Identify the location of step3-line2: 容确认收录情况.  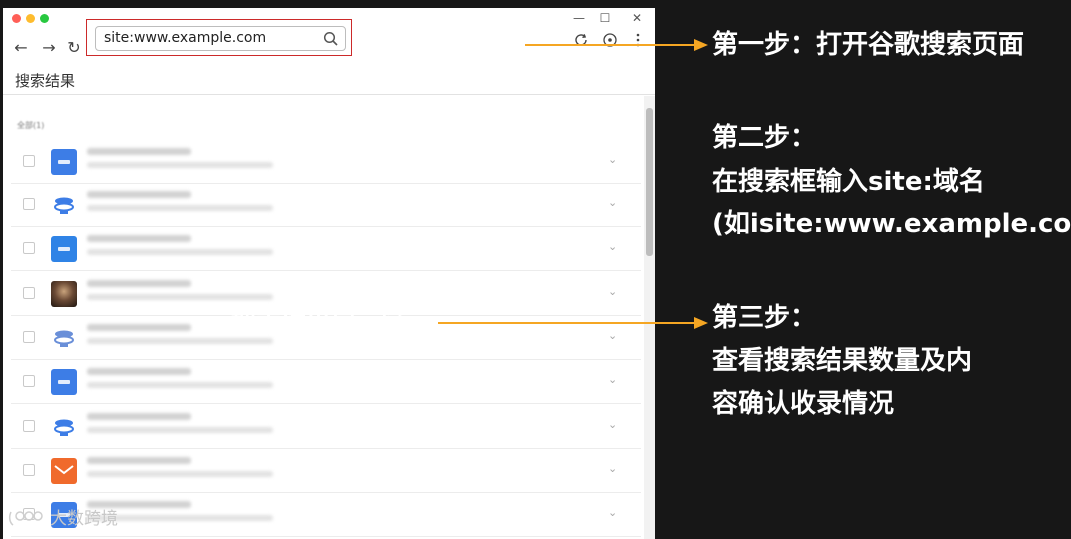
(803, 404).